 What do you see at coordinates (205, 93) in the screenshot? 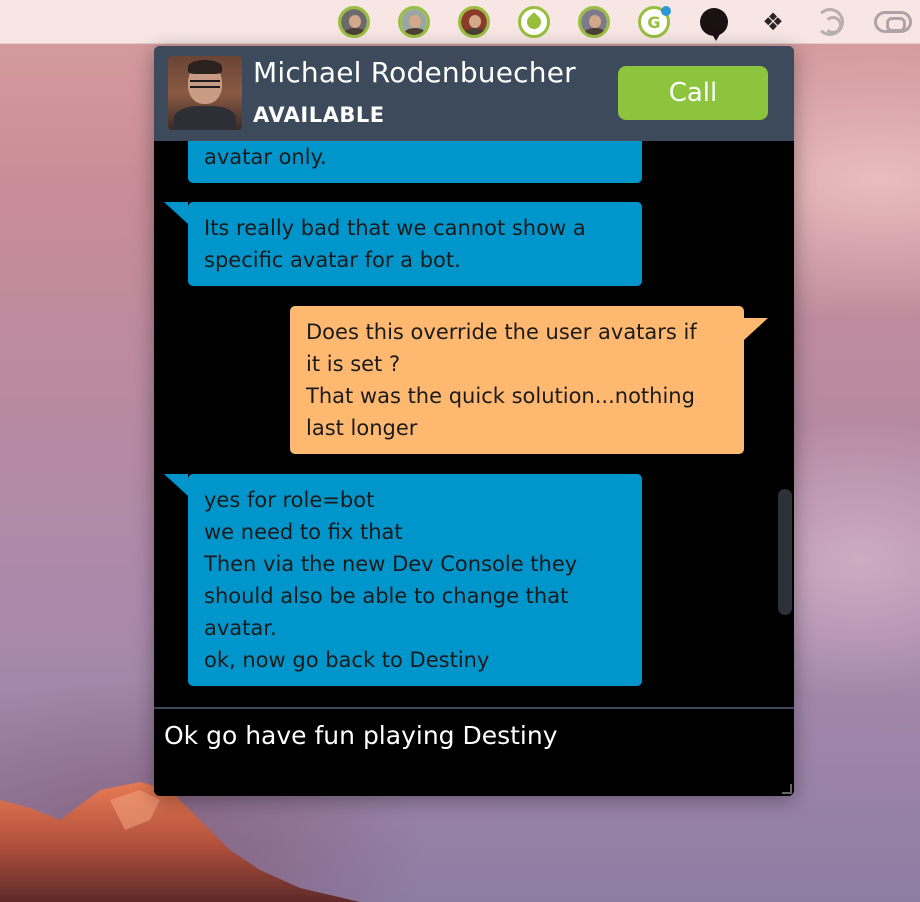
I see `contact-avatar` at bounding box center [205, 93].